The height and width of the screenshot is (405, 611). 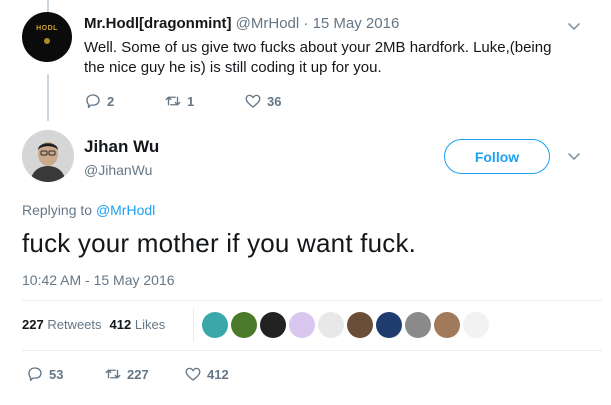 What do you see at coordinates (447, 325) in the screenshot?
I see `face-photo-avatar` at bounding box center [447, 325].